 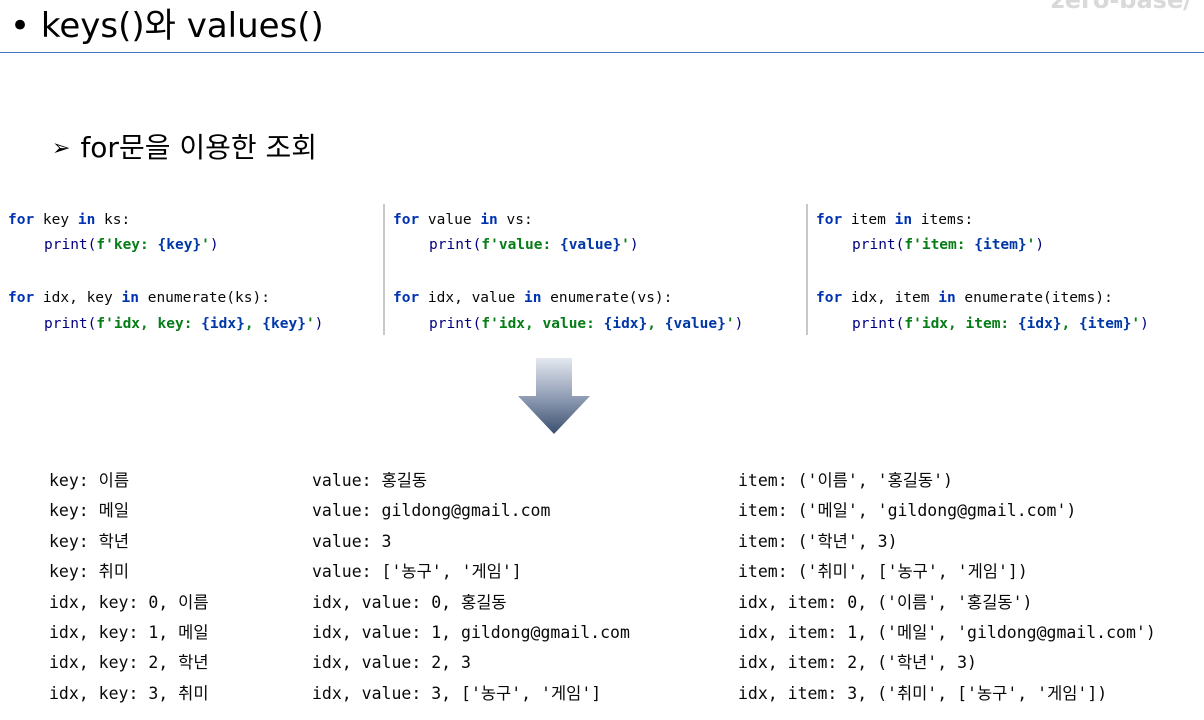 I want to click on down-arrow-icon, so click(x=554, y=396).